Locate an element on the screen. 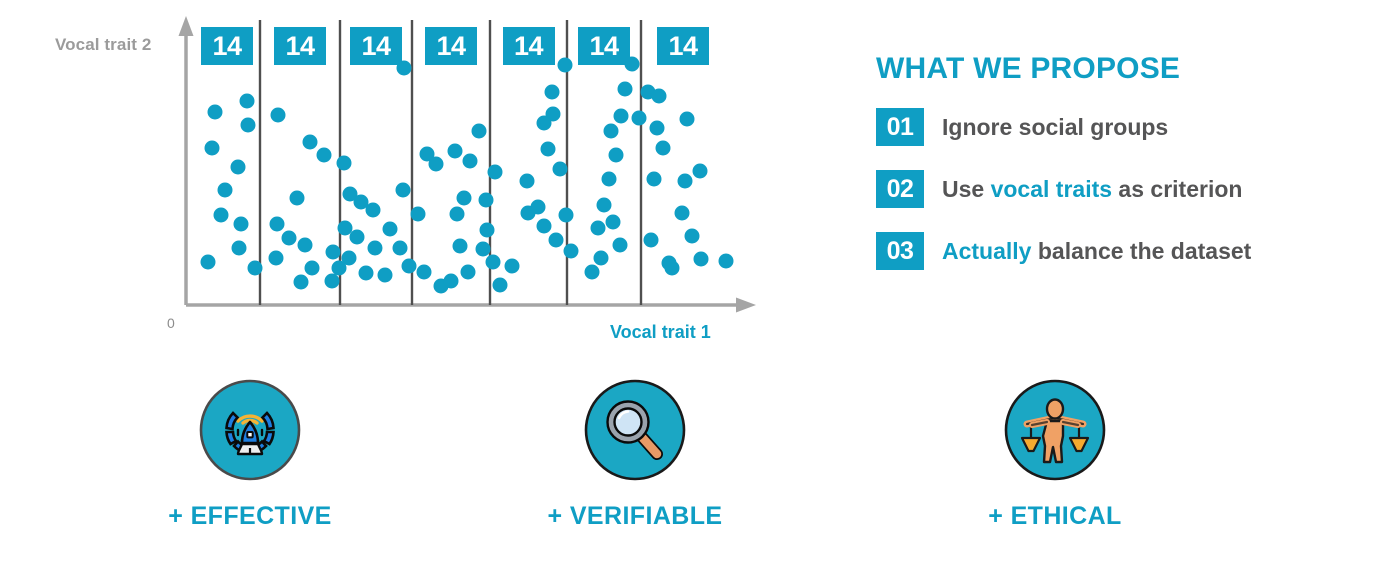 The width and height of the screenshot is (1396, 576). propose-item-number: 01 is located at coordinates (900, 127).